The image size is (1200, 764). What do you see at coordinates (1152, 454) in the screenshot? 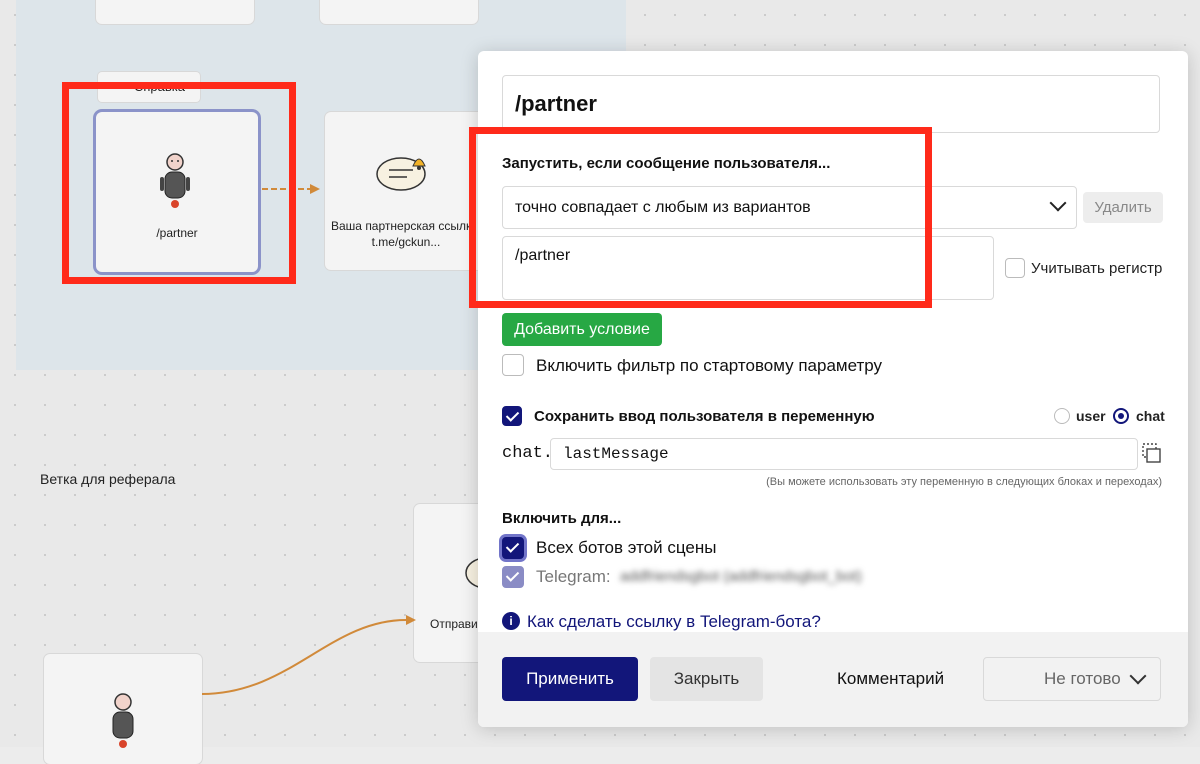
I see `copy-icon` at bounding box center [1152, 454].